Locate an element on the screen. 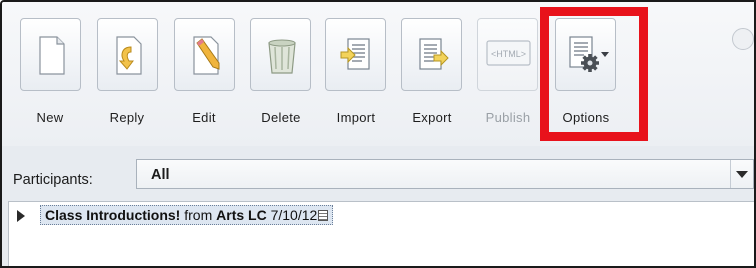 The image size is (756, 268). reply-label: Reply is located at coordinates (127, 117).